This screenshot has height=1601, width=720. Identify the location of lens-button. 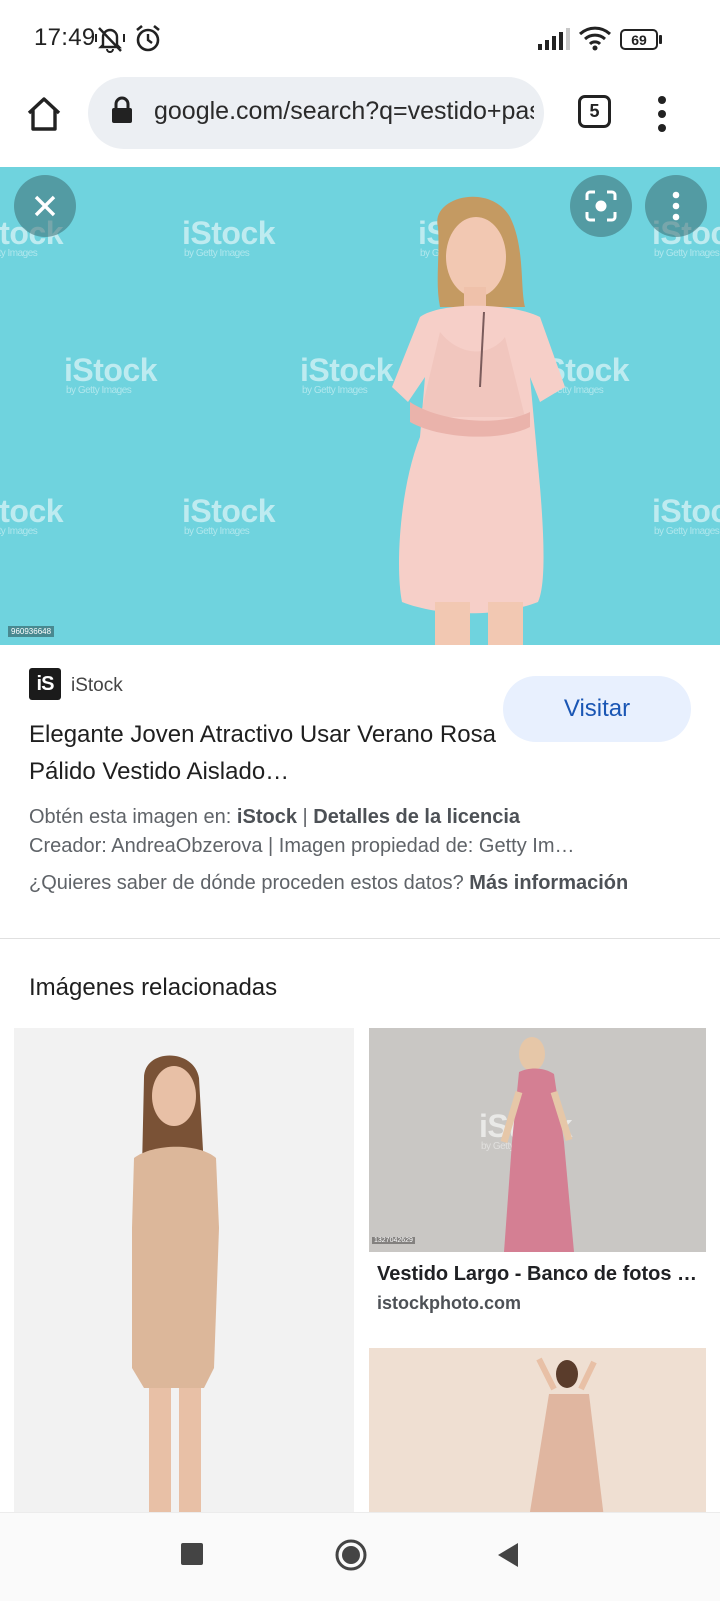
(601, 206).